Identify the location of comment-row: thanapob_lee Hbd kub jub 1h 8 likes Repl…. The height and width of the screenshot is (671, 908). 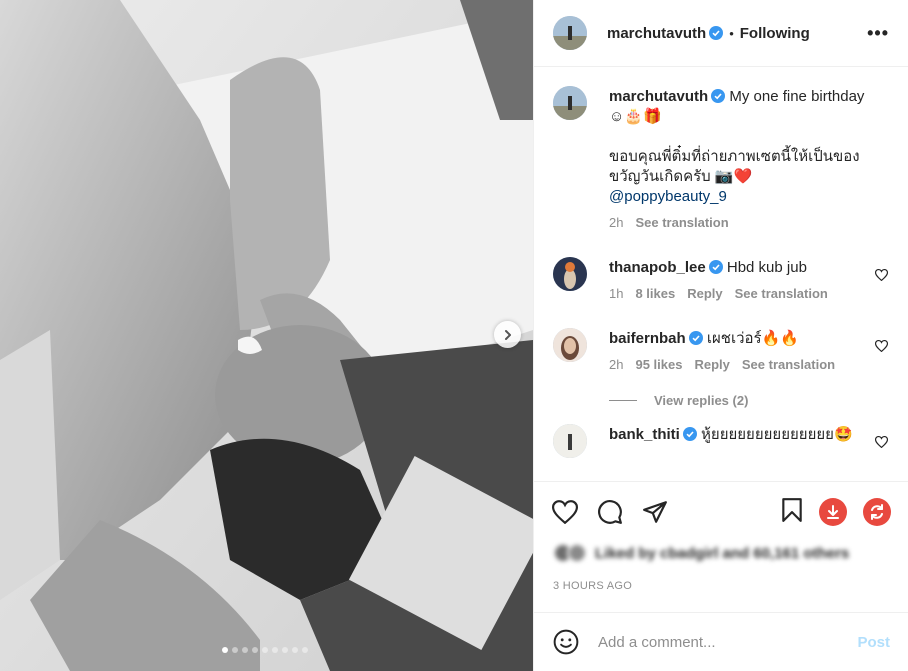
(721, 271).